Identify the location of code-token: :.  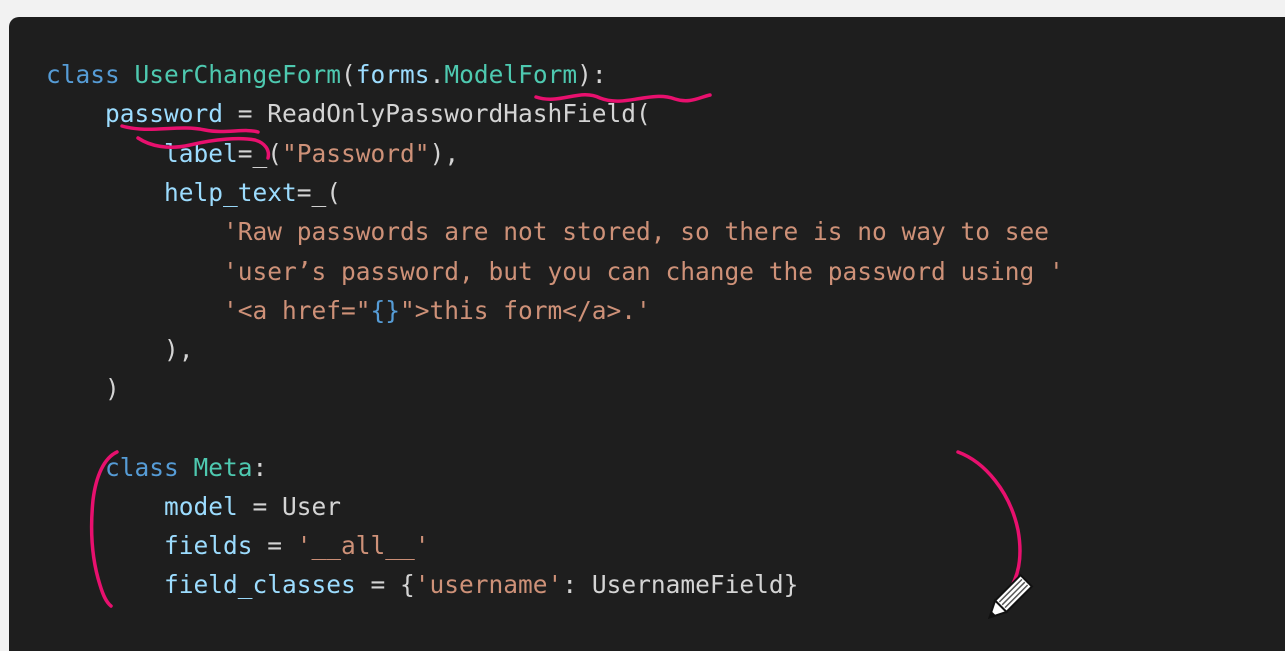
(260, 467).